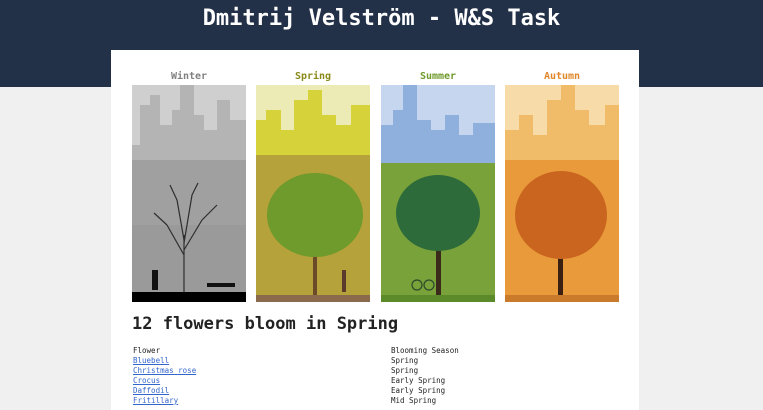 The height and width of the screenshot is (410, 763). What do you see at coordinates (313, 193) in the screenshot?
I see `spring-illustration` at bounding box center [313, 193].